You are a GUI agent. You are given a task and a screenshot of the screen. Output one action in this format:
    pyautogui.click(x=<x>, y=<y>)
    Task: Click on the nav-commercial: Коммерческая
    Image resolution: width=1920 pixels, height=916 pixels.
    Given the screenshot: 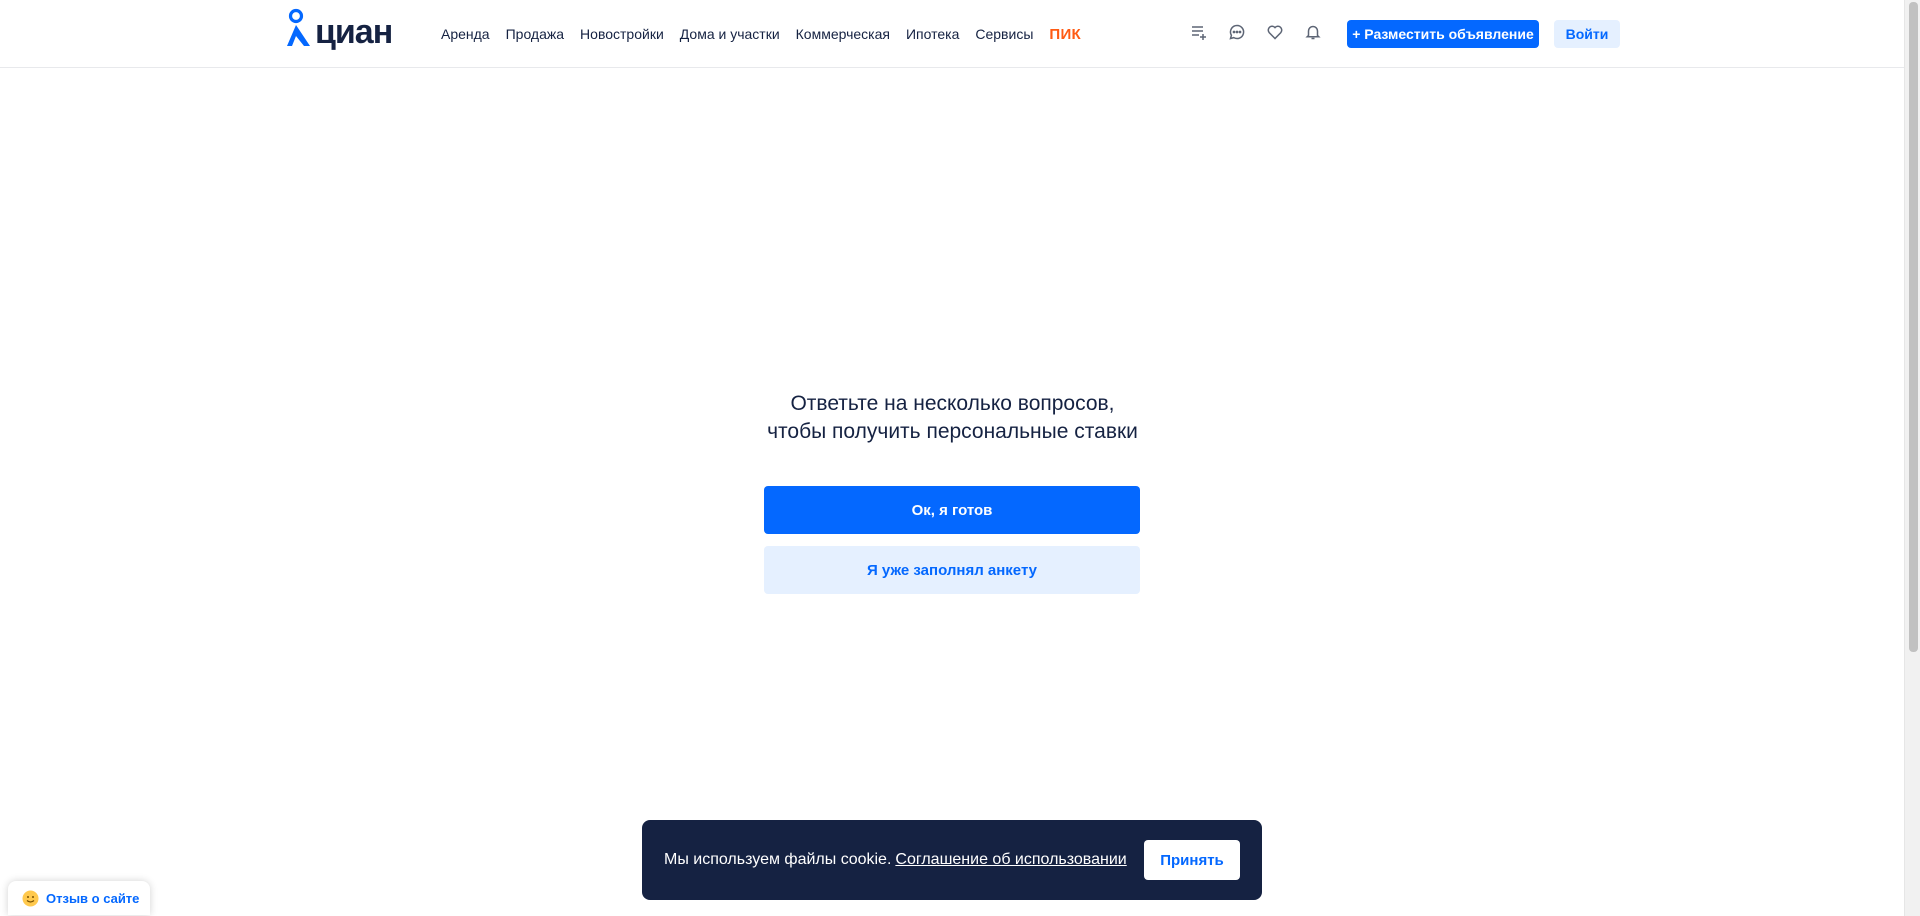 What is the action you would take?
    pyautogui.click(x=843, y=34)
    